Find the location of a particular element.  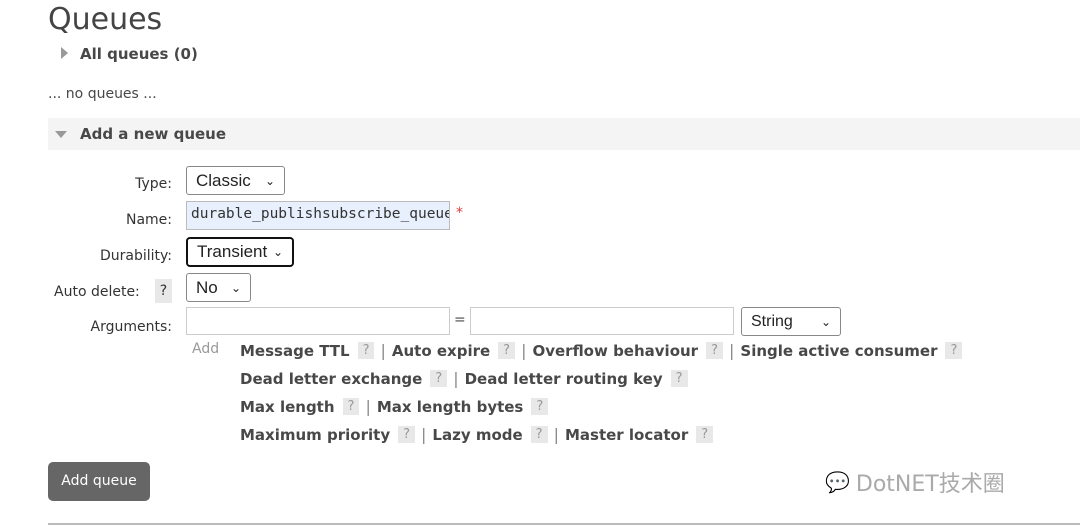

watermark-text: DotNET技术圈 is located at coordinates (930, 484).